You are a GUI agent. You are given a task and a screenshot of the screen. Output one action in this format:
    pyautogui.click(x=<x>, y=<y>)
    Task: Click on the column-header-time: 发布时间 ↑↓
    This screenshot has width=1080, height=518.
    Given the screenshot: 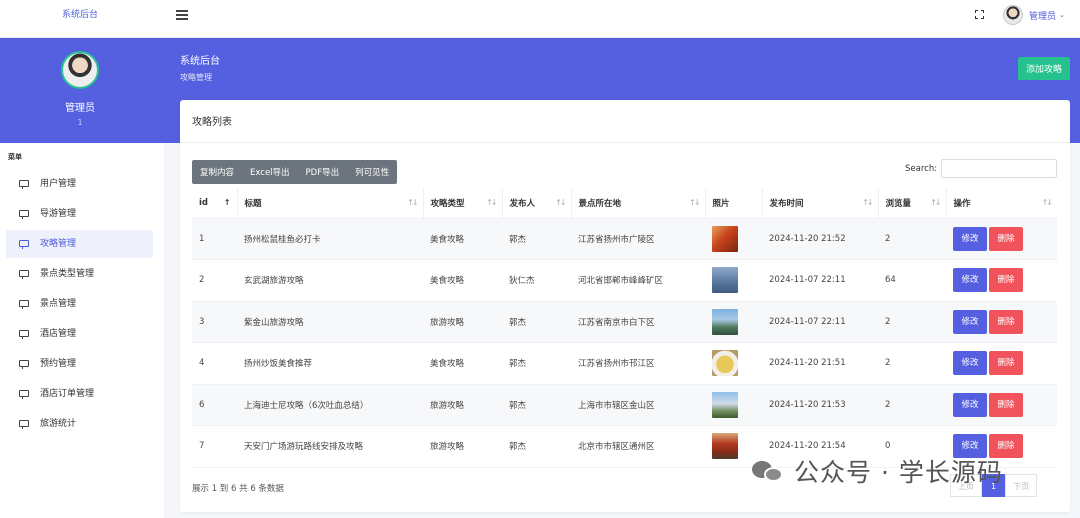 What is the action you would take?
    pyautogui.click(x=820, y=203)
    